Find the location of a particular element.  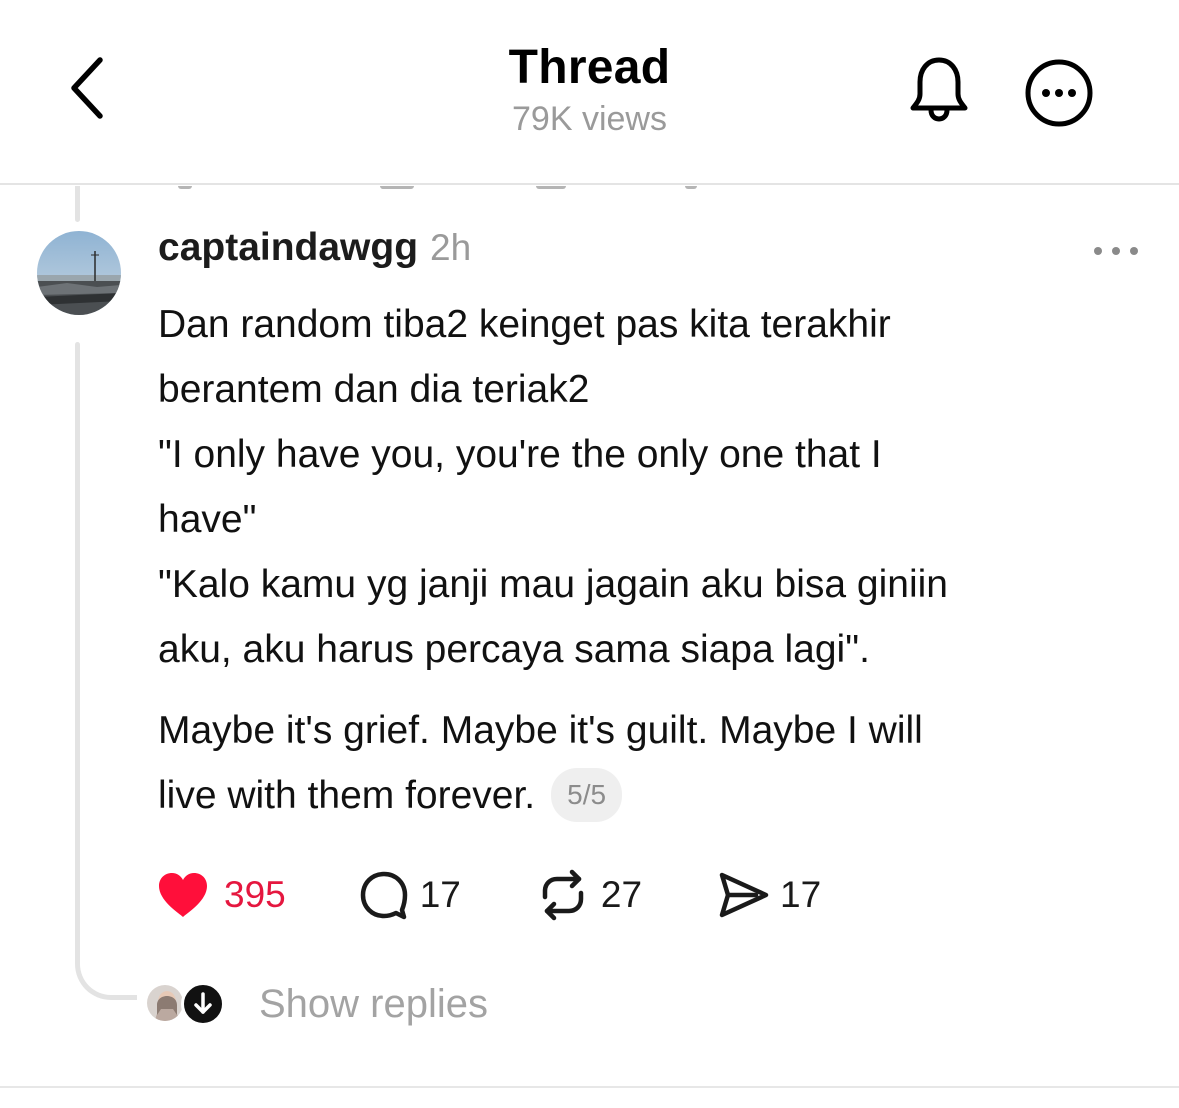

reply-avatars is located at coordinates (186, 1004).